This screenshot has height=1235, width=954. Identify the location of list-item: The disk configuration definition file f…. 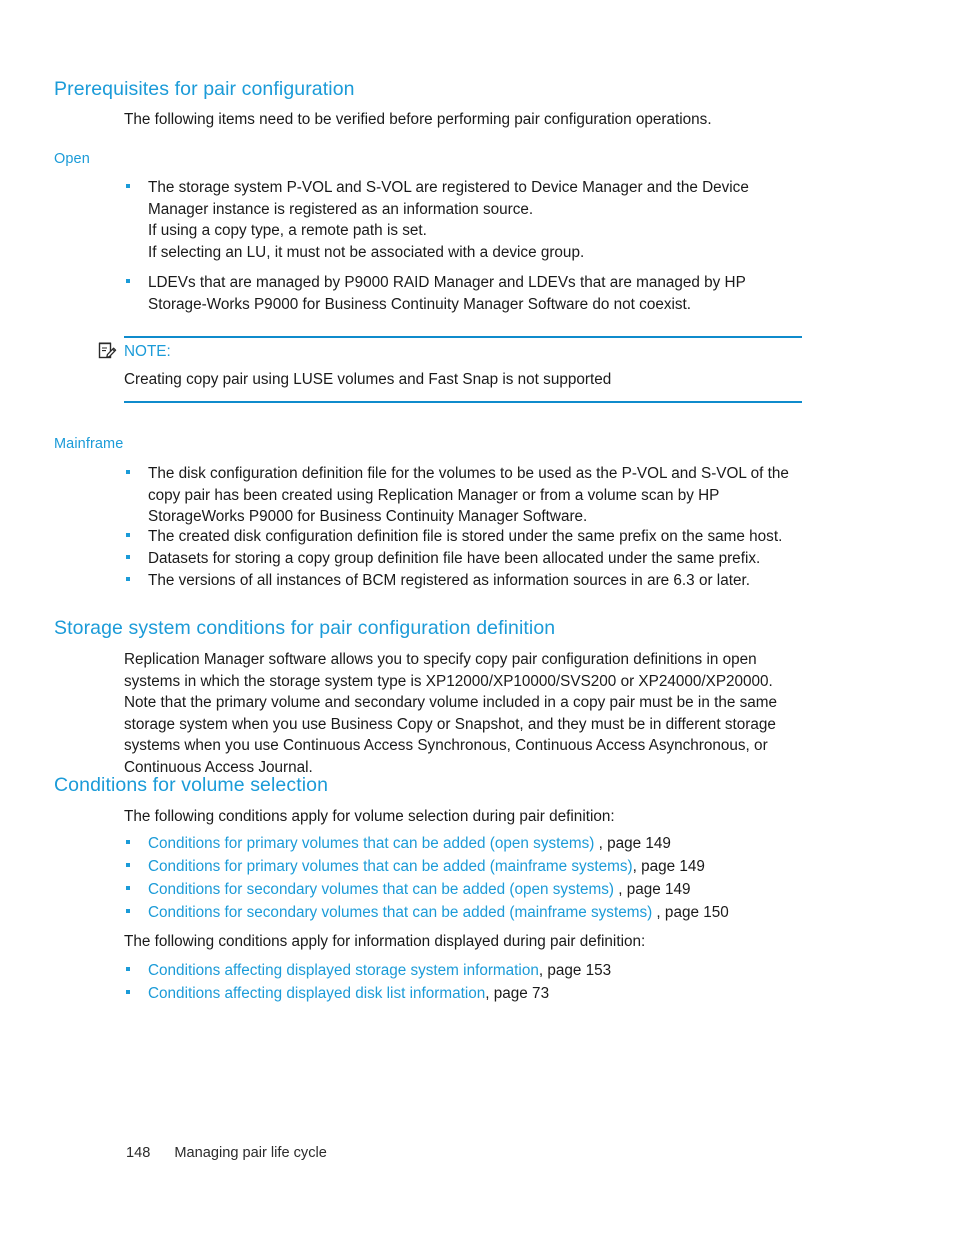
(464, 495).